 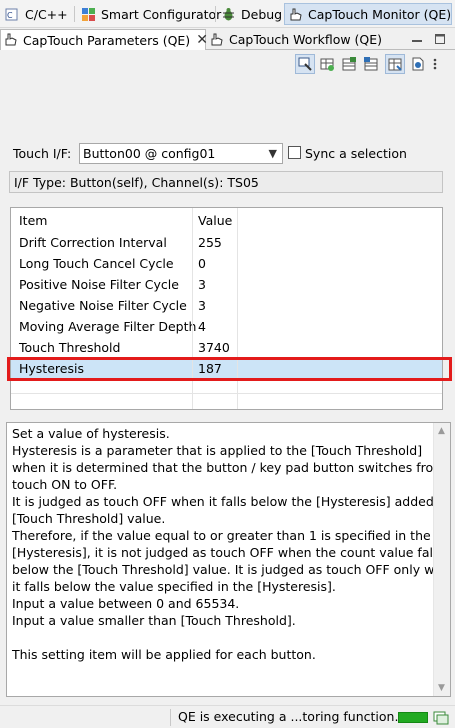 I want to click on monitor-select-icon, so click(x=305, y=64).